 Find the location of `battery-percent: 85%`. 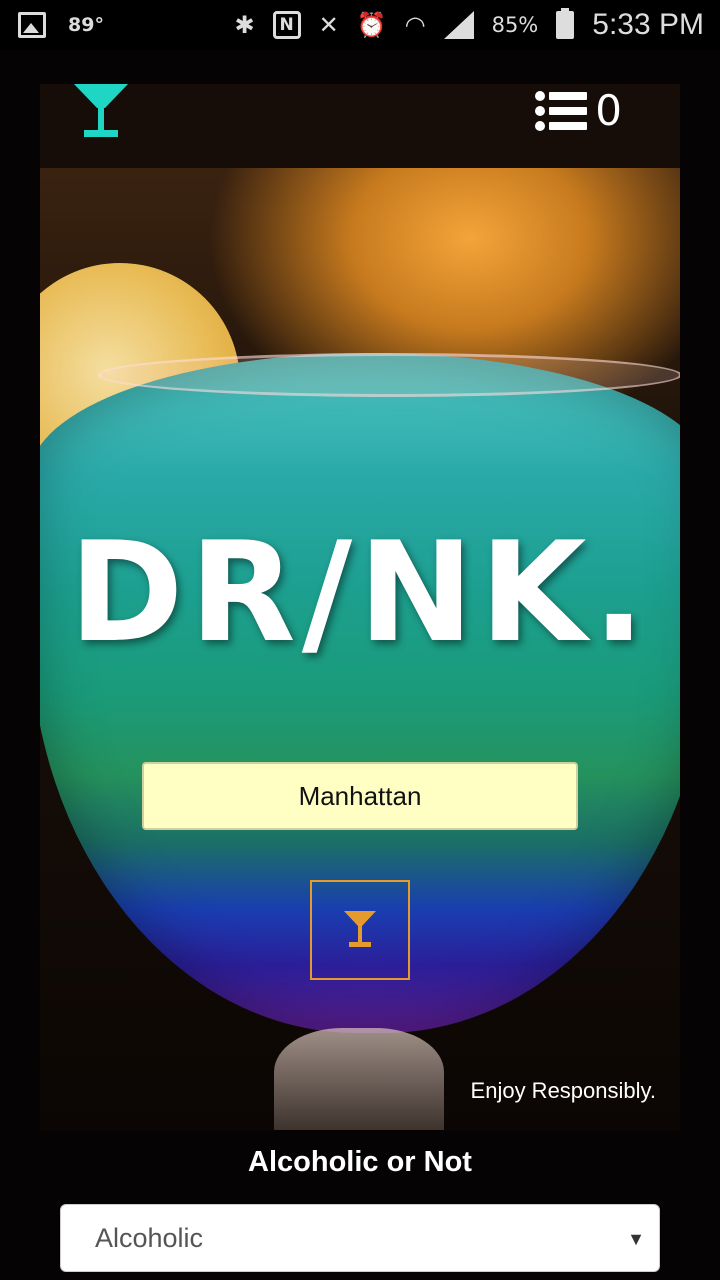

battery-percent: 85% is located at coordinates (515, 25).